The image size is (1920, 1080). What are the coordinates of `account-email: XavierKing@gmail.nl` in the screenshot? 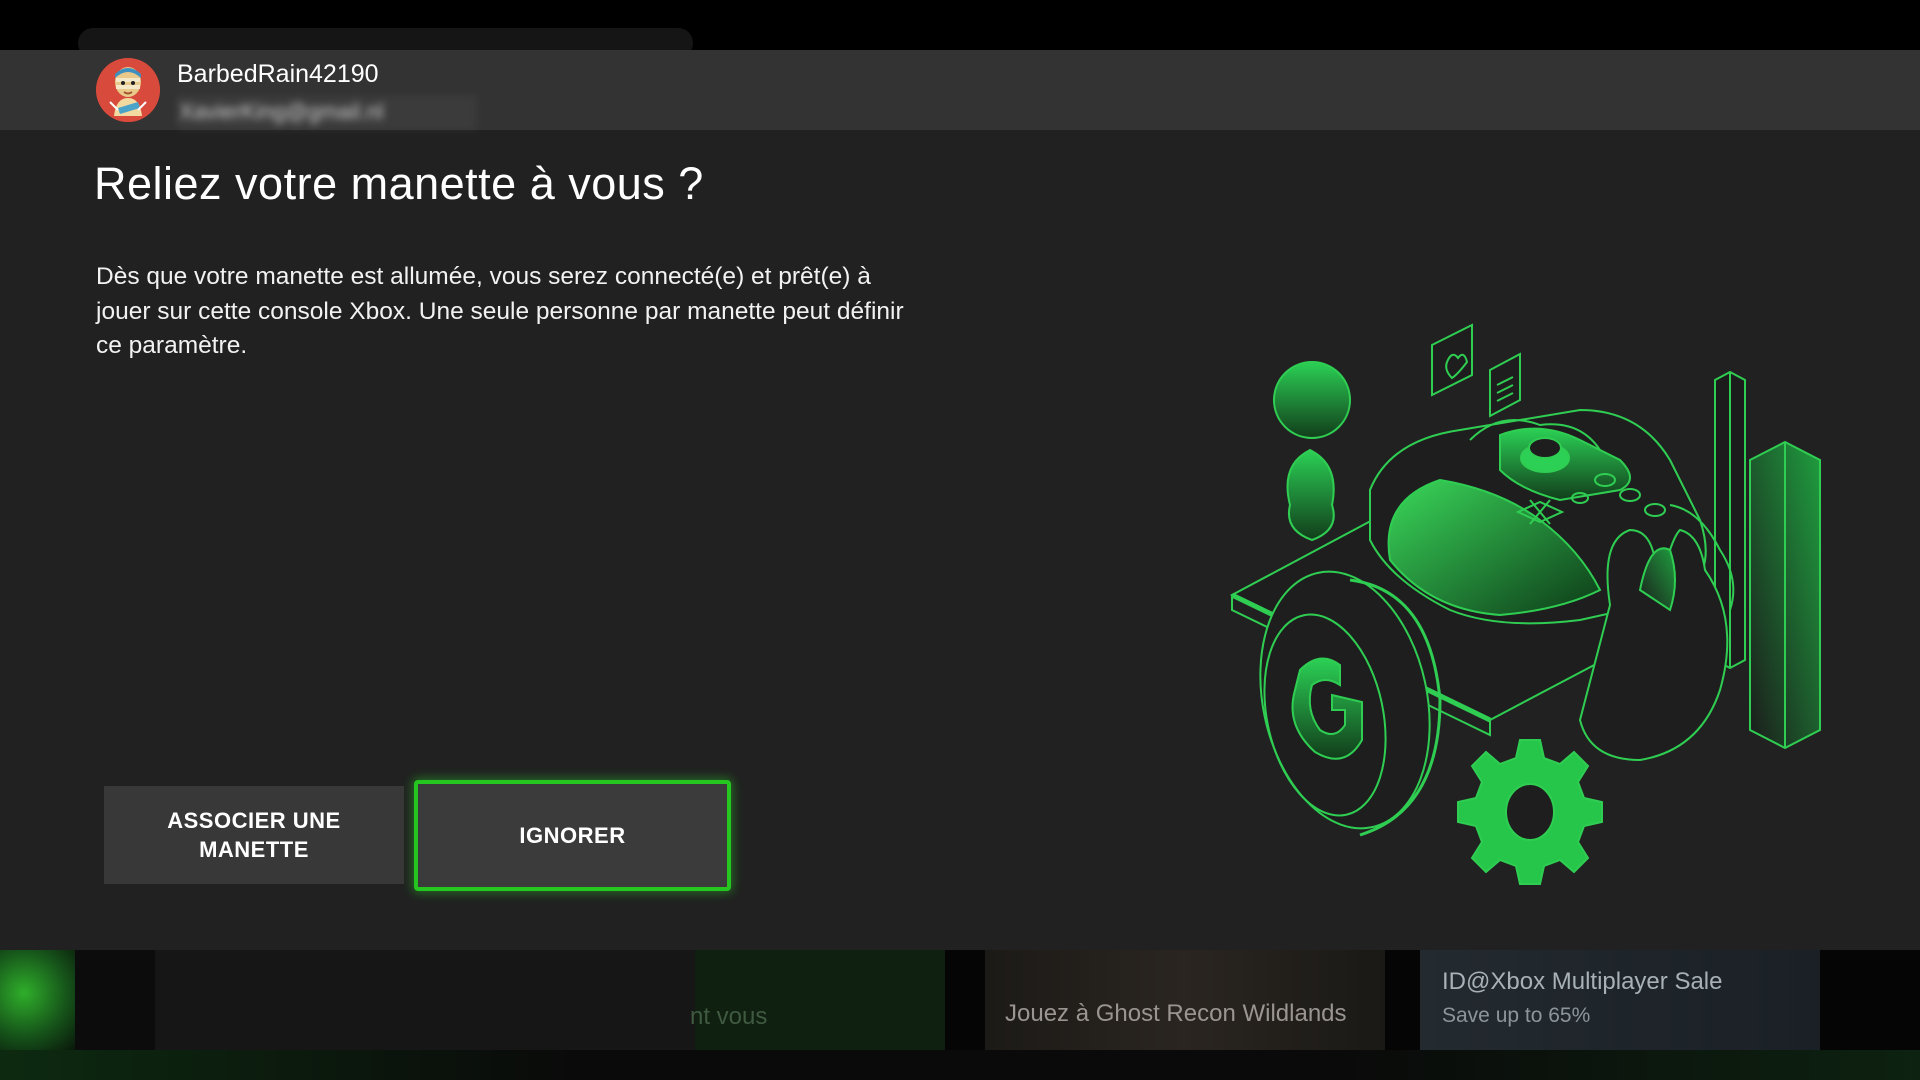 It's located at (327, 113).